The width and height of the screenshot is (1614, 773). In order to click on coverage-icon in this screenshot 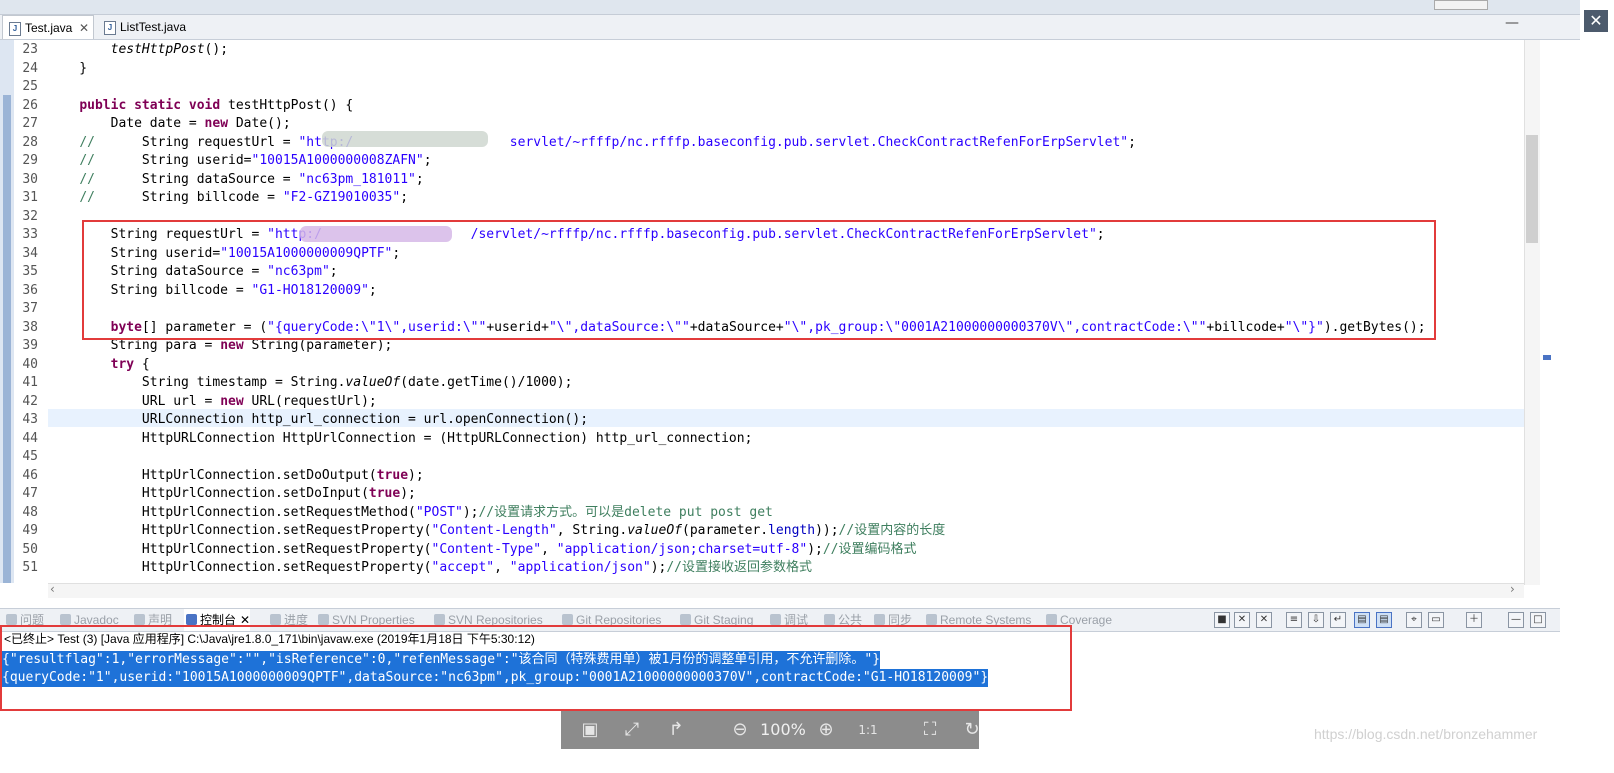, I will do `click(1051, 619)`.